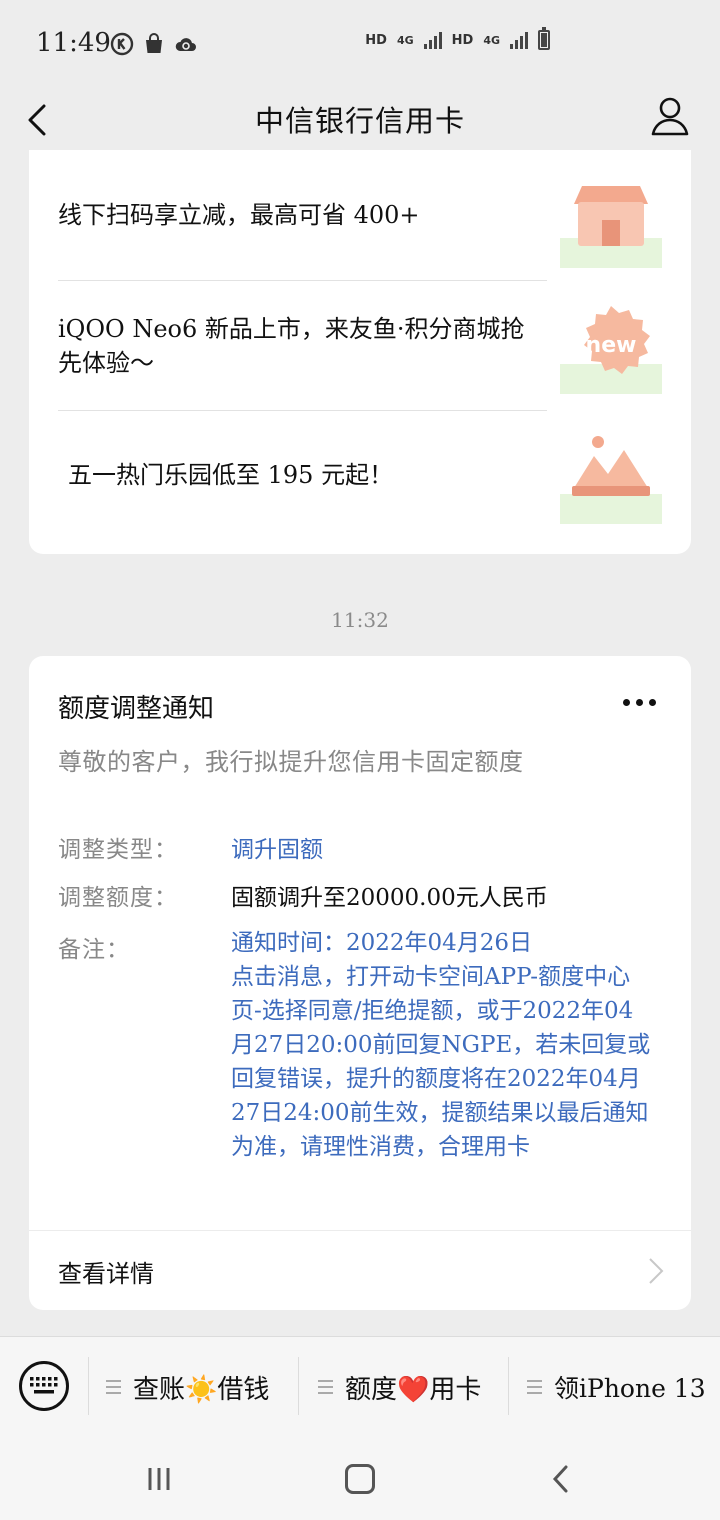 This screenshot has height=1520, width=720. What do you see at coordinates (122, 44) in the screenshot?
I see `k-circle-icon` at bounding box center [122, 44].